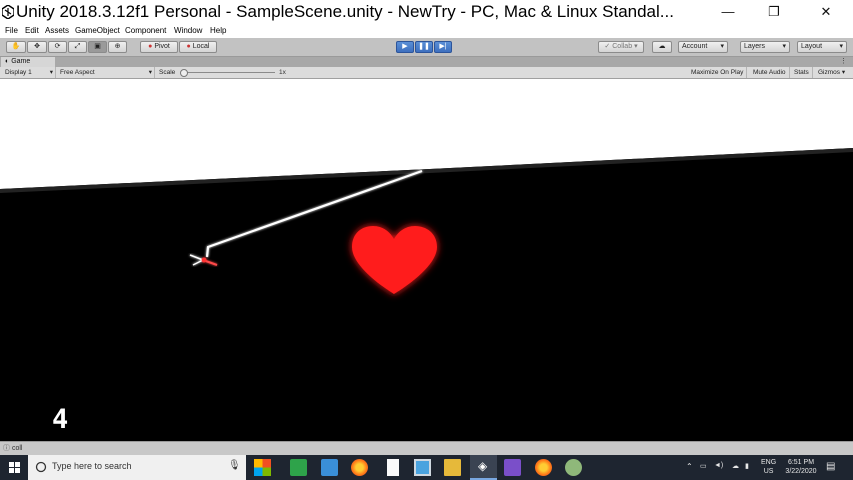  Describe the element at coordinates (718, 465) in the screenshot. I see `tray-volume-icon: ◄)` at that location.